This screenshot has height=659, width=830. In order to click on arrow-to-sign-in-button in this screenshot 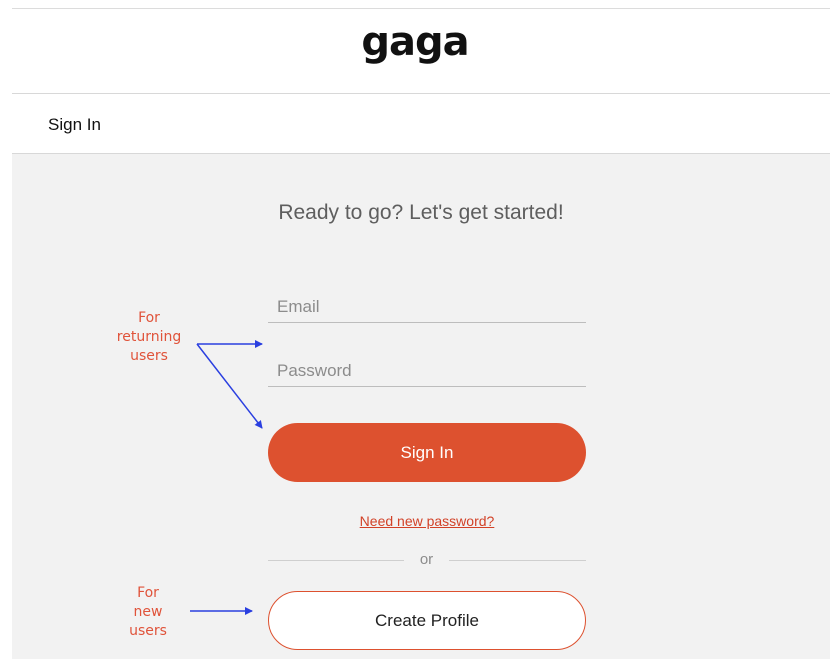, I will do `click(229, 386)`.